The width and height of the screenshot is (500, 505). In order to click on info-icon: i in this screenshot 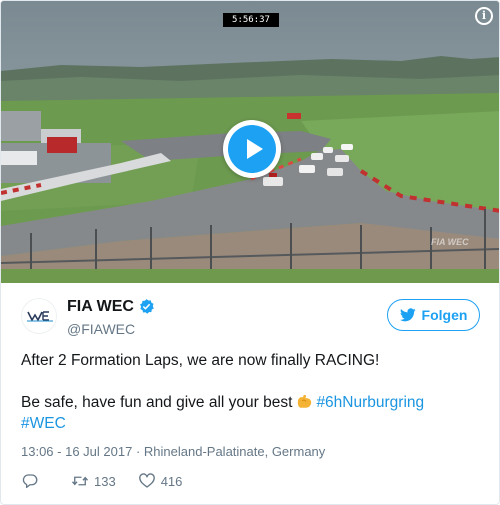, I will do `click(484, 16)`.